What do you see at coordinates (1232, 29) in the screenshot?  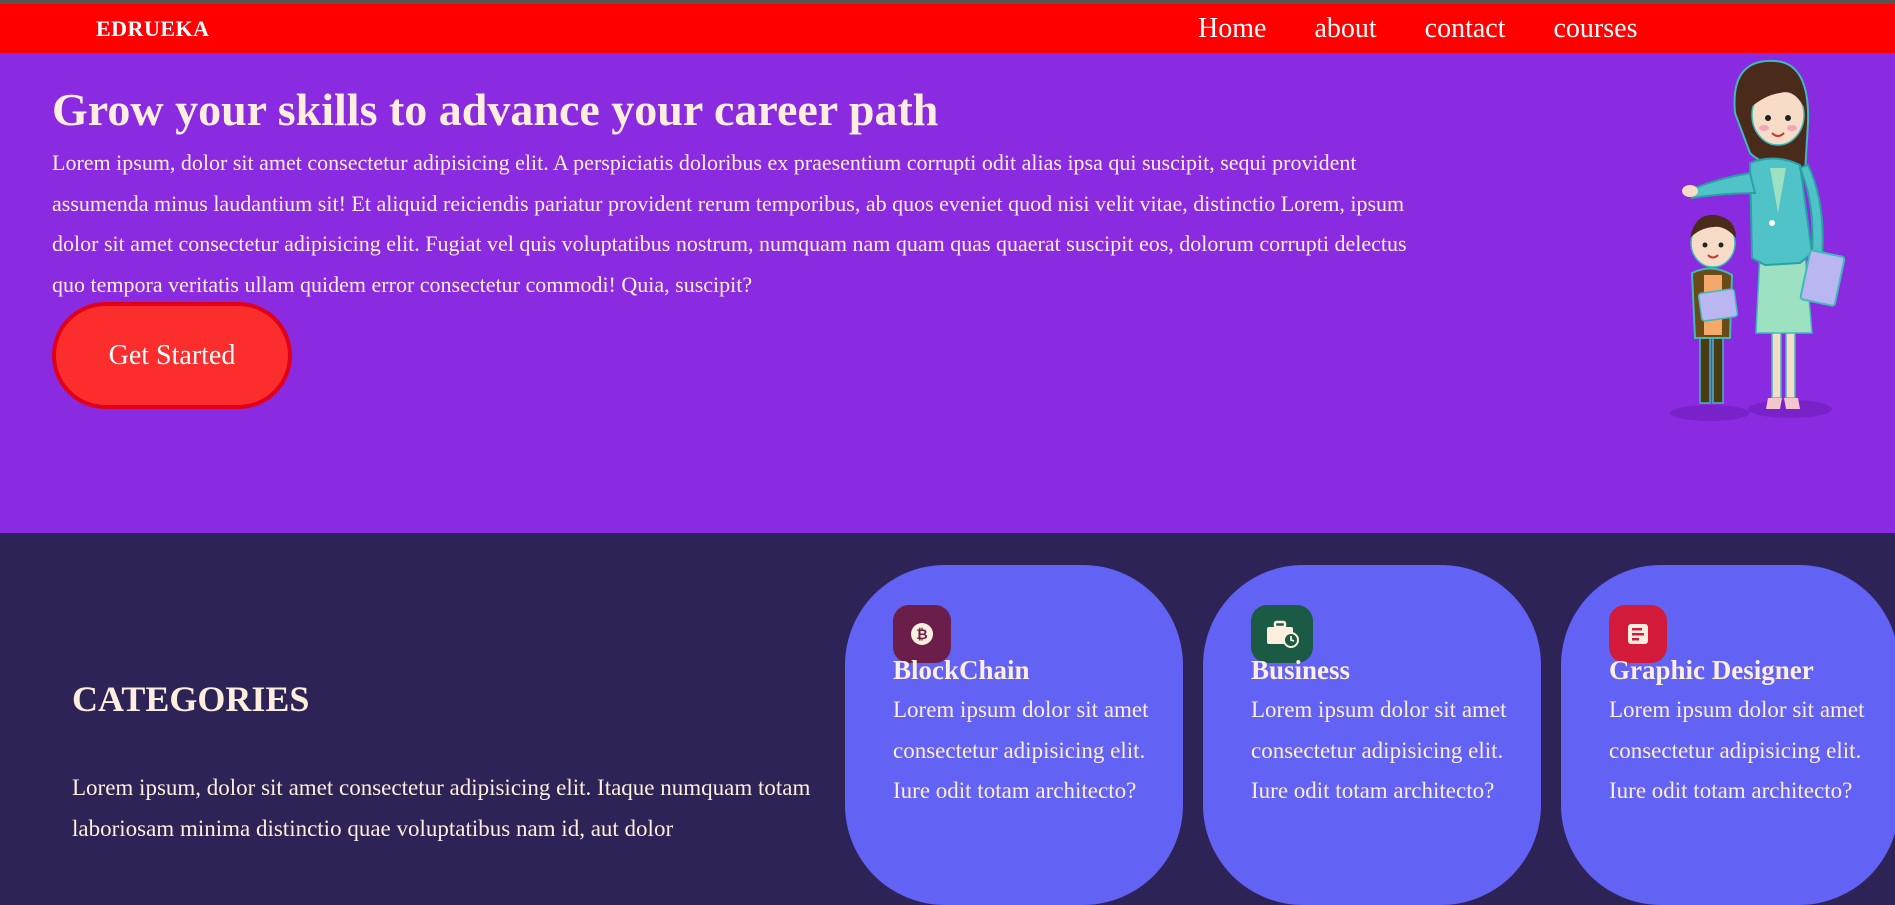 I see `nav-home-link: Home` at bounding box center [1232, 29].